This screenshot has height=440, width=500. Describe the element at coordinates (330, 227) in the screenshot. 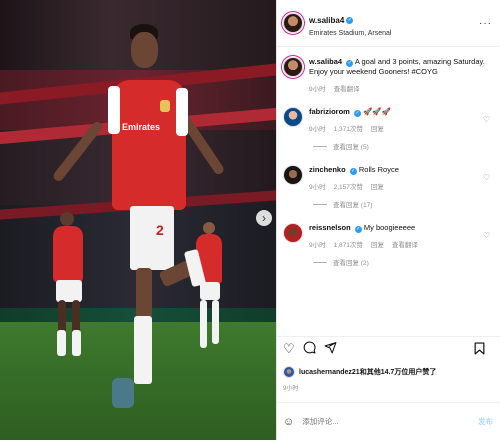

I see `comment-username: reissnelson` at that location.